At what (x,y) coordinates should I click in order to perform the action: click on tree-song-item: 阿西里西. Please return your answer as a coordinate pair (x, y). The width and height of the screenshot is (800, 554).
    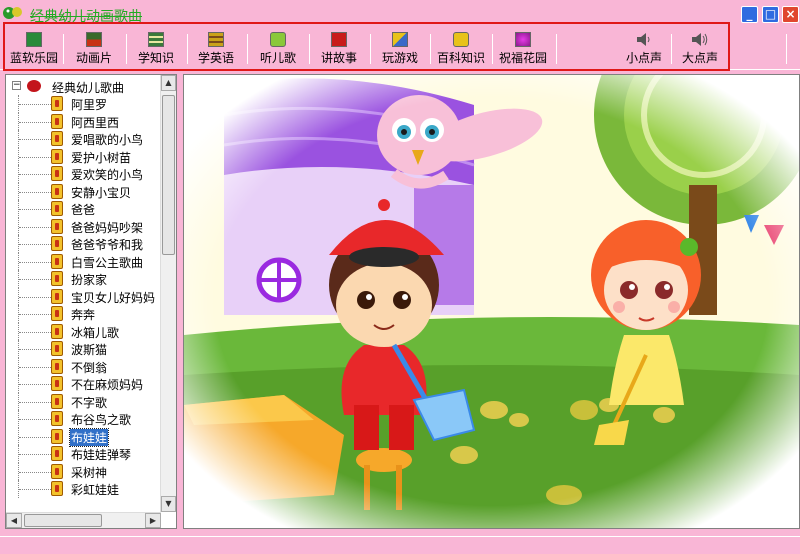
    Looking at the image, I should click on (84, 121).